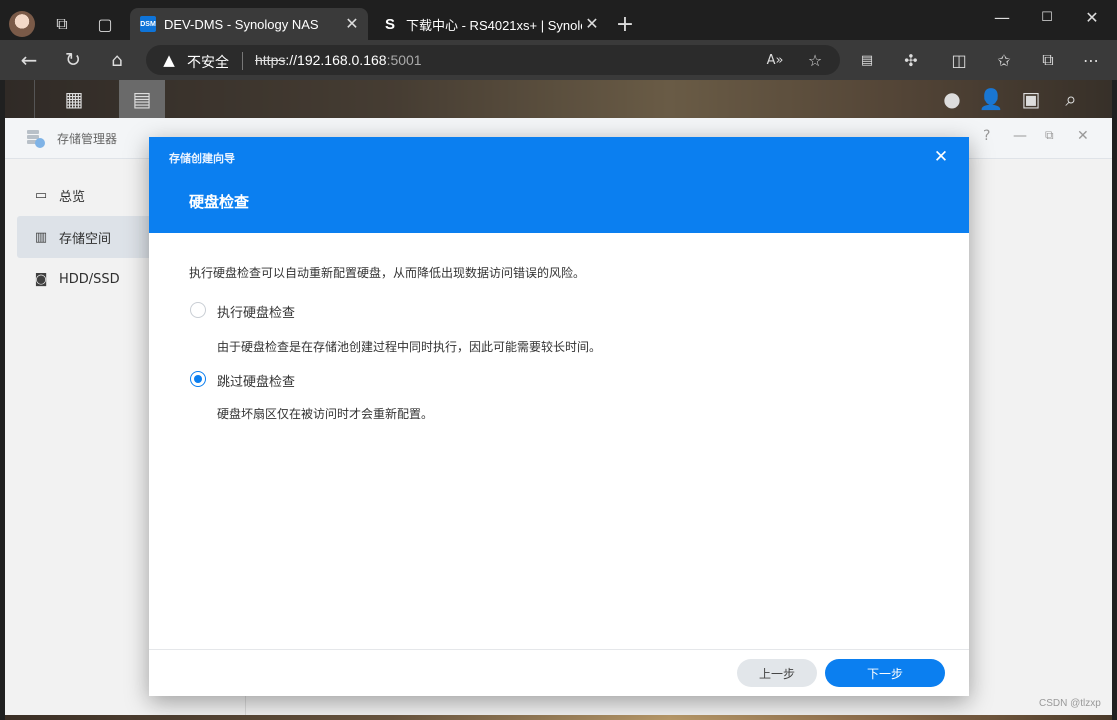 This screenshot has width=1117, height=720. What do you see at coordinates (1083, 136) in the screenshot?
I see `close-app-icon: ✕` at bounding box center [1083, 136].